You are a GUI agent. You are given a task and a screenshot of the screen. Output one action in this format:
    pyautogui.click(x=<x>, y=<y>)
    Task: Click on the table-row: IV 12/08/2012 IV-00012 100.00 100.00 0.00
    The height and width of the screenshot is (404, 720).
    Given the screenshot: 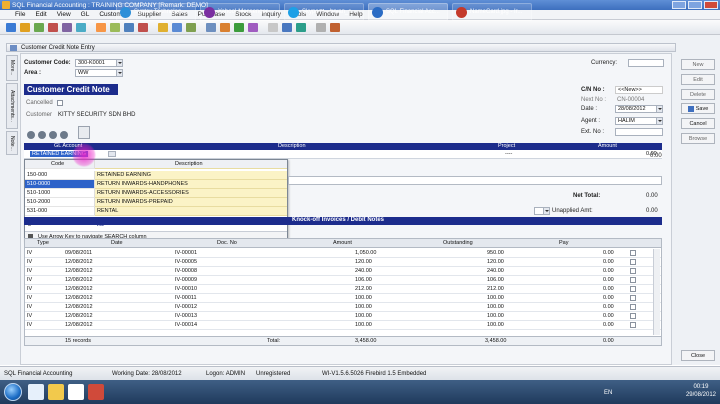 What is the action you would take?
    pyautogui.click(x=343, y=307)
    